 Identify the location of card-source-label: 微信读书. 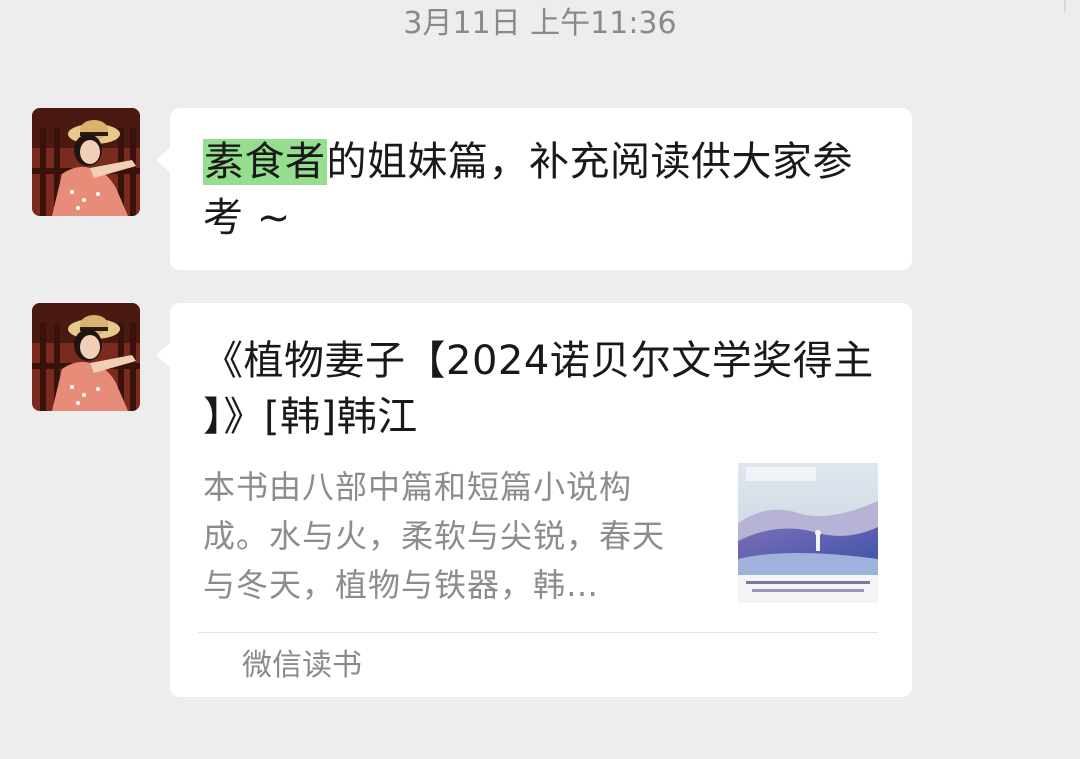
(302, 665).